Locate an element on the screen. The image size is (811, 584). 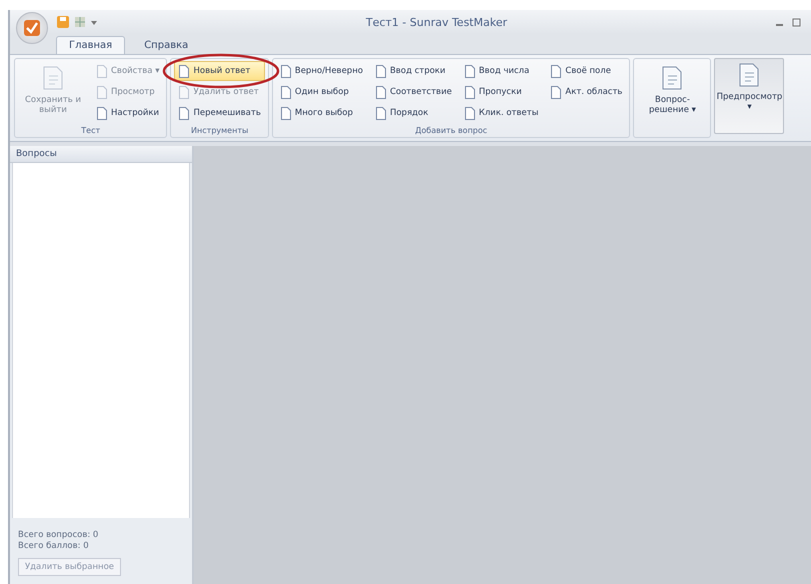
save-icon is located at coordinates (63, 22).